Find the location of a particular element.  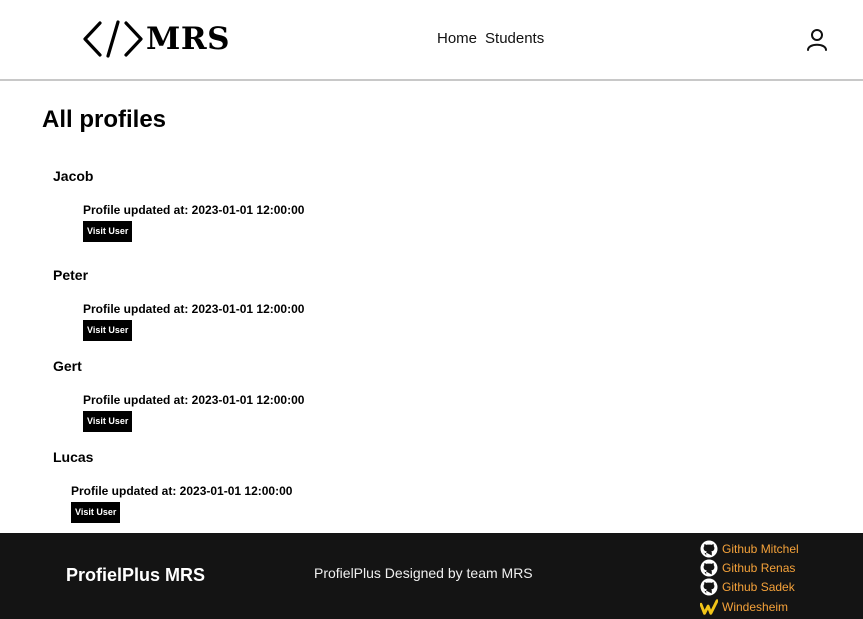

github-mitchel-label: Github Mitchel is located at coordinates (760, 548).